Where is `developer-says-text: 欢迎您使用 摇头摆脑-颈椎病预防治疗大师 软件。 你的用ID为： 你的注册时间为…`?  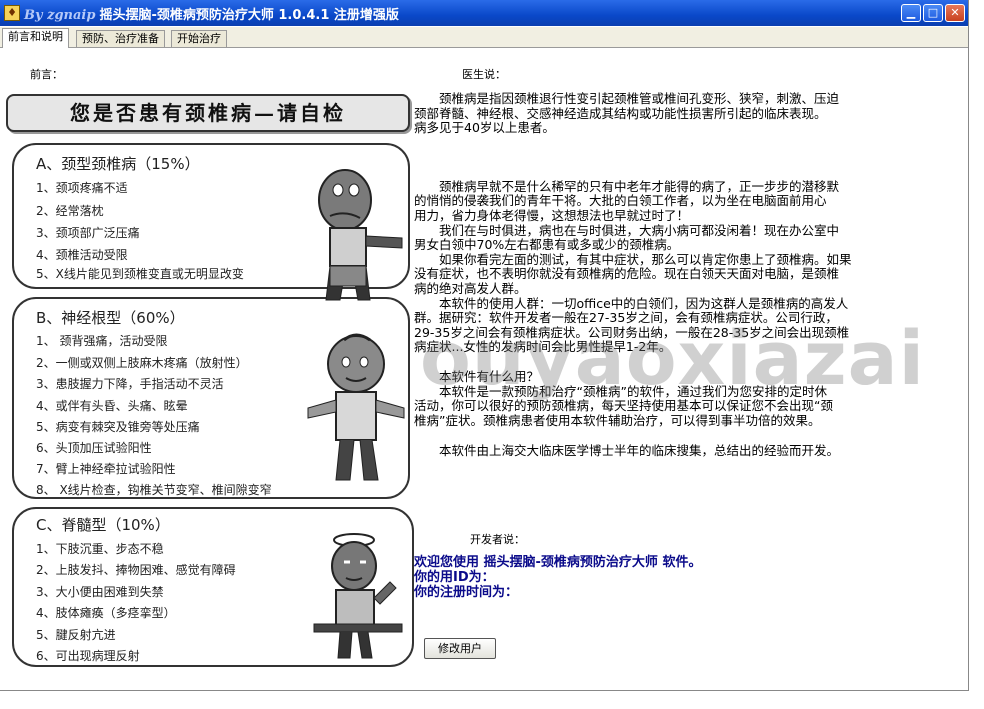 developer-says-text: 欢迎您使用 摇头摆脑-颈椎病预防治疗大师 软件。 你的用ID为： 你的注册时间为… is located at coordinates (557, 577).